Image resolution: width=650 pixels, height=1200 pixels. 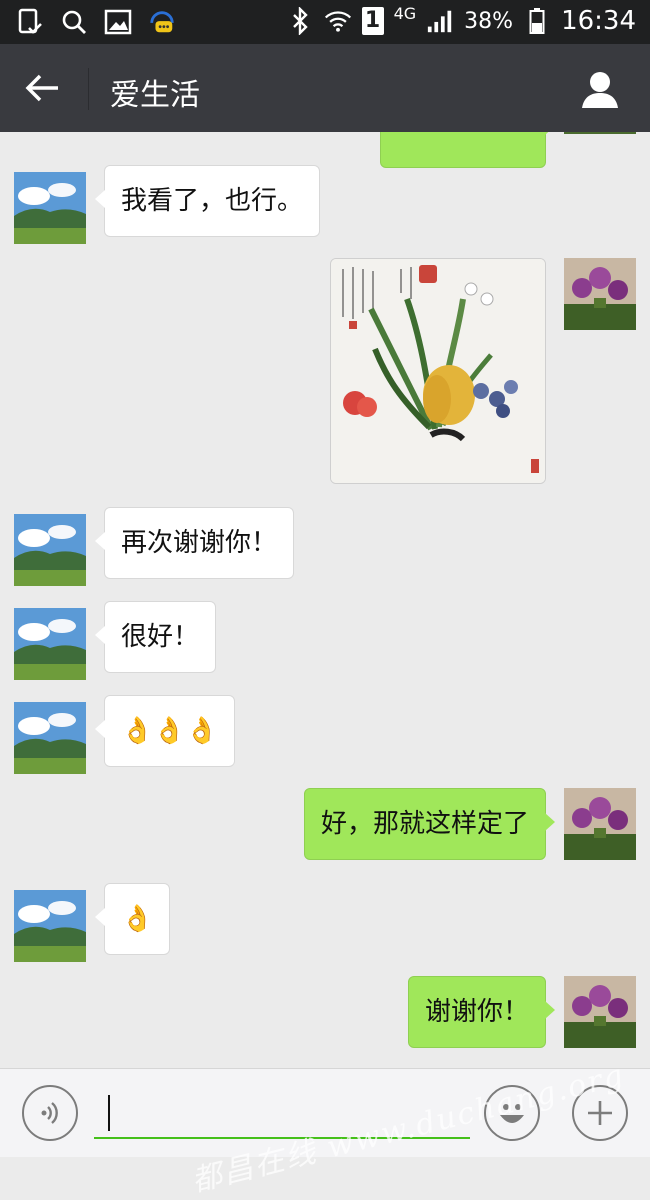 What do you see at coordinates (194, 543) in the screenshot?
I see `incoming-bubble: 再次谢谢你！` at bounding box center [194, 543].